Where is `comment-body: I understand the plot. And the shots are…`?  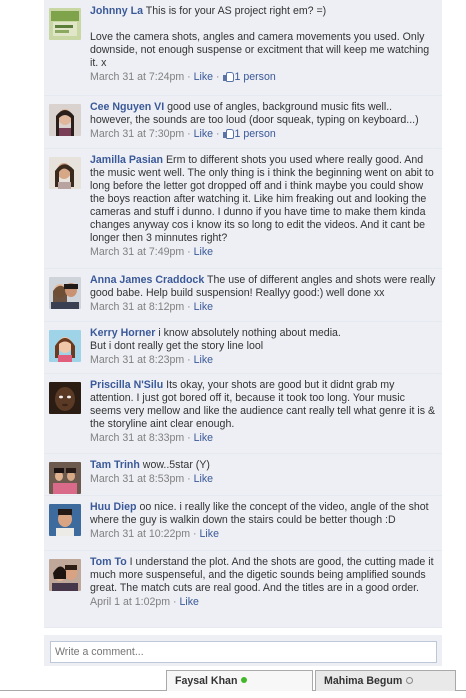
comment-body: I understand the plot. And the shots are… is located at coordinates (262, 575).